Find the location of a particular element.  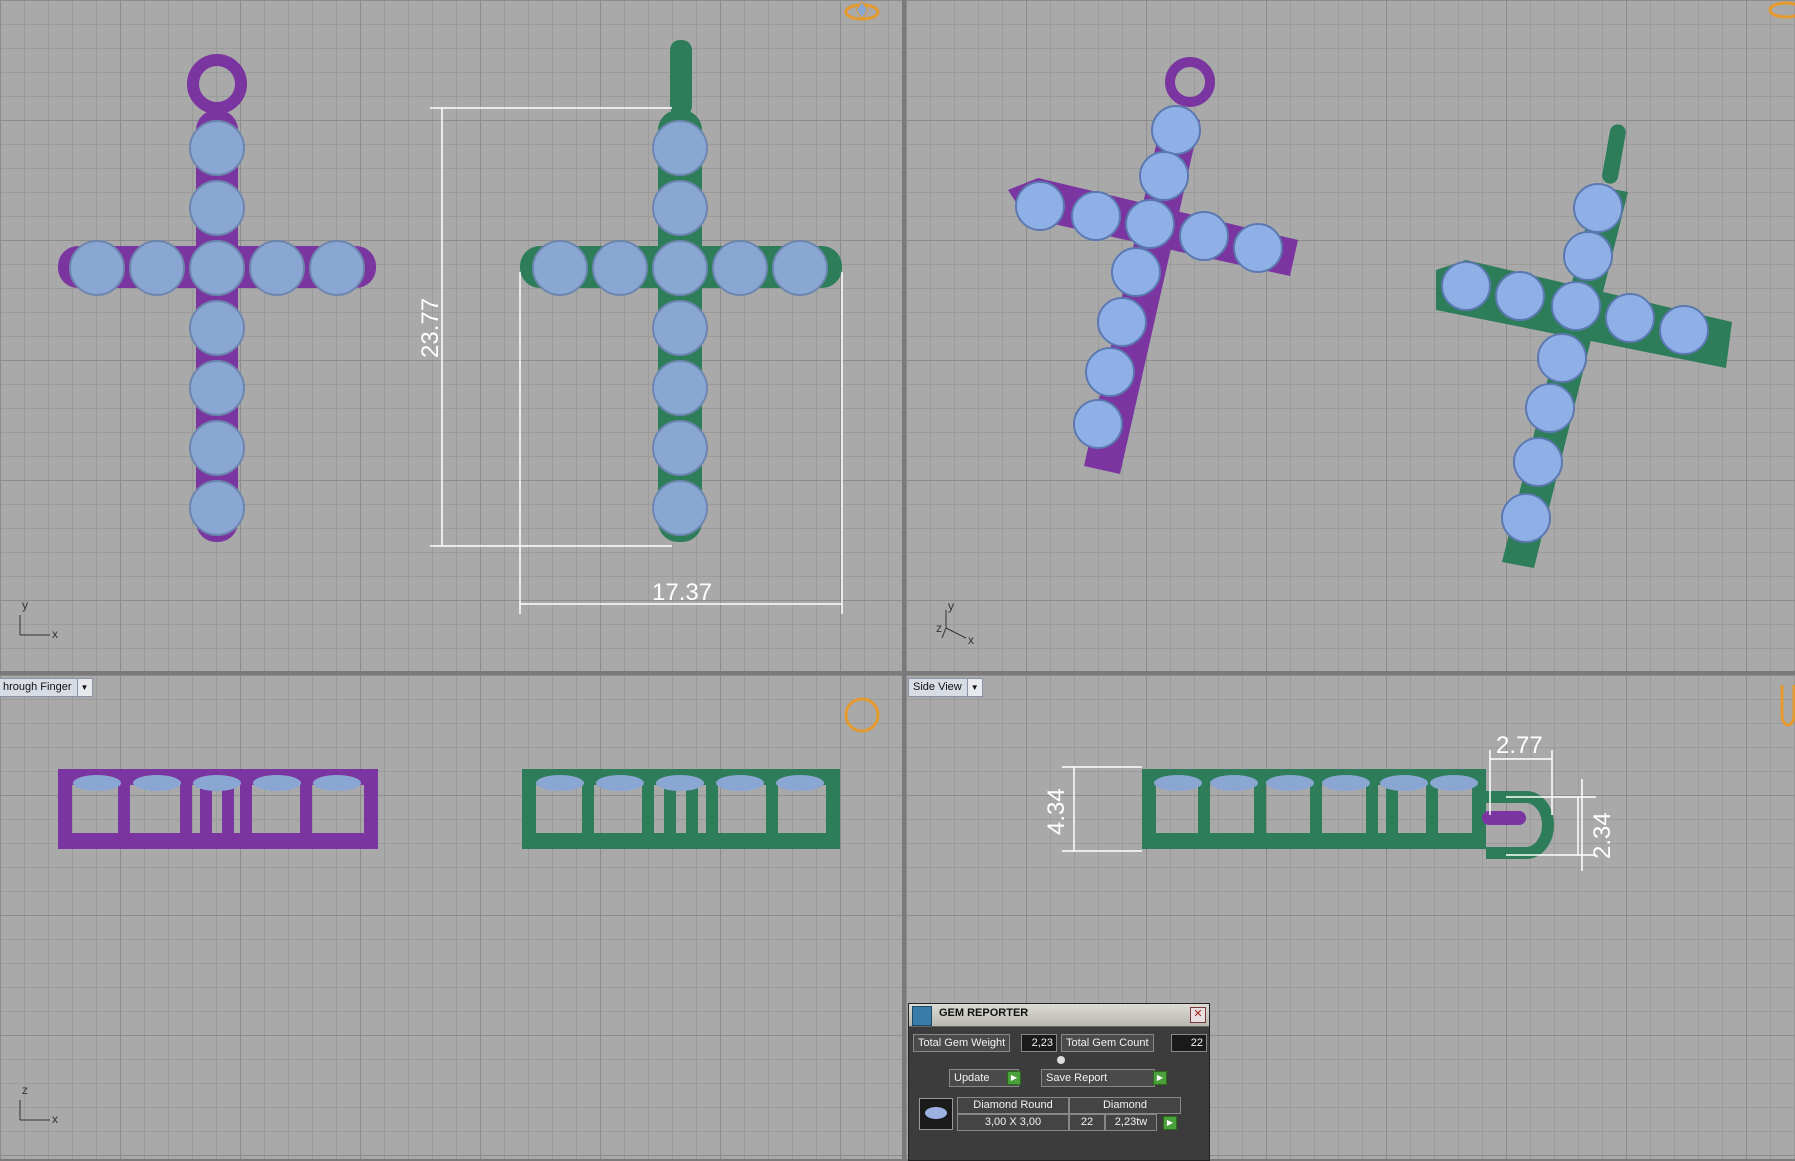

green-cross-front is located at coordinates (681, 809).